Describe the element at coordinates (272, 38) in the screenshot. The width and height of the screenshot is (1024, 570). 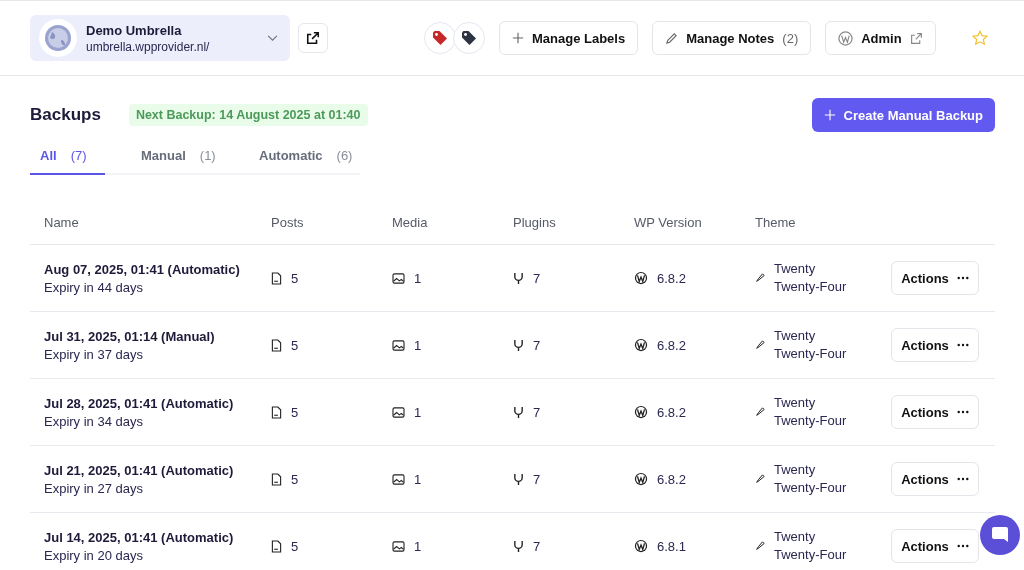
I see `chevron-down-icon` at that location.